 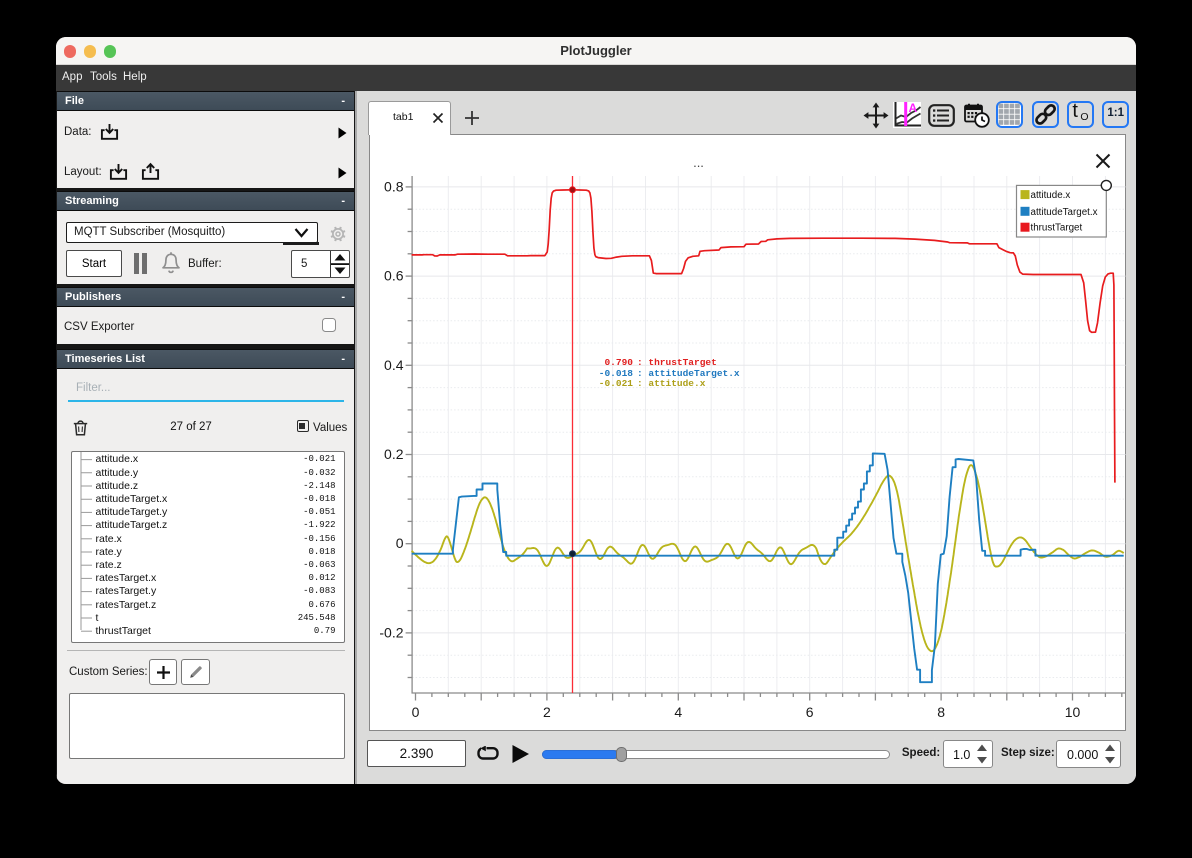 What do you see at coordinates (615, 383) in the screenshot?
I see `svg-text: -0.021` at bounding box center [615, 383].